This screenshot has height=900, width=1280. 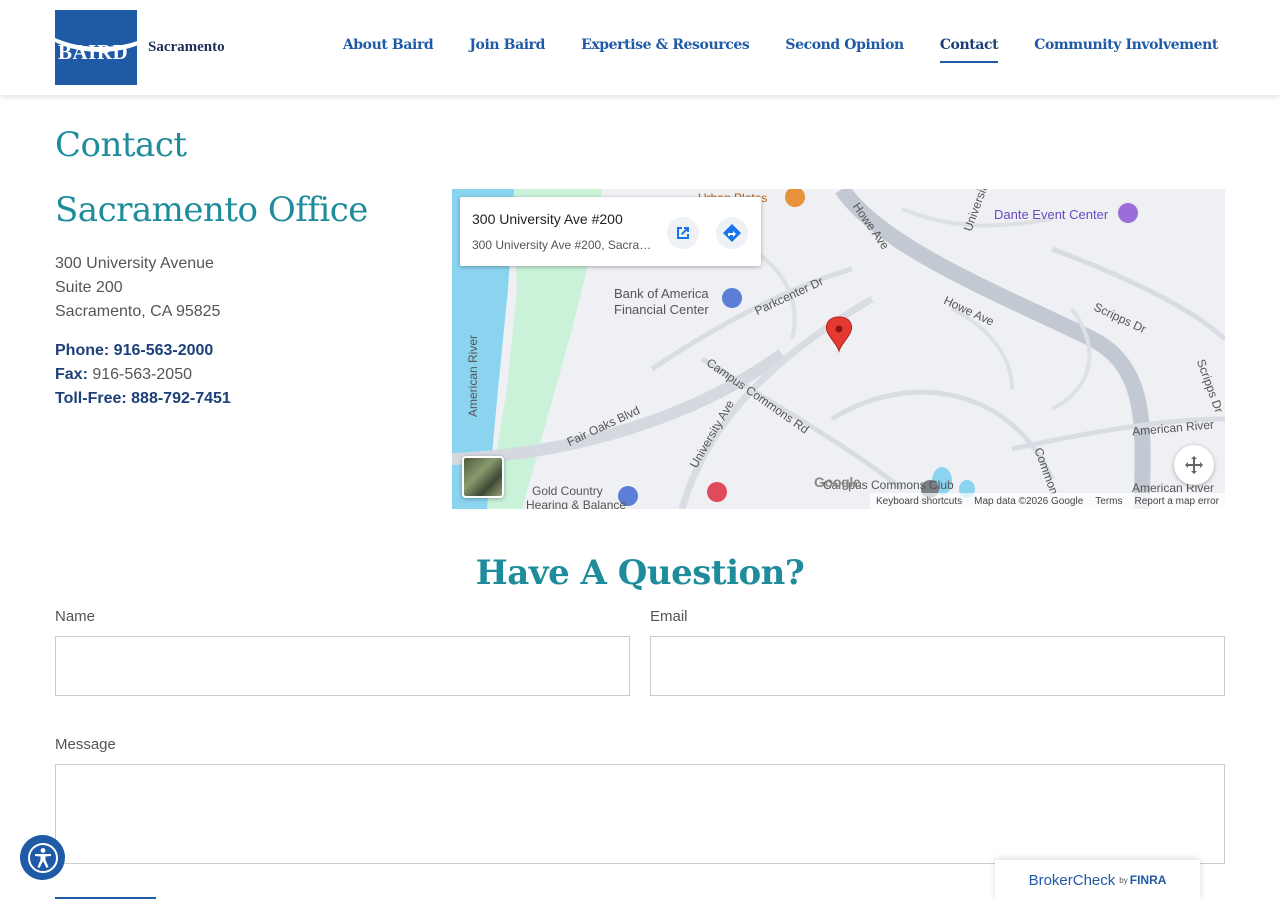 What do you see at coordinates (186, 47) in the screenshot?
I see `logo-city: Sacramento` at bounding box center [186, 47].